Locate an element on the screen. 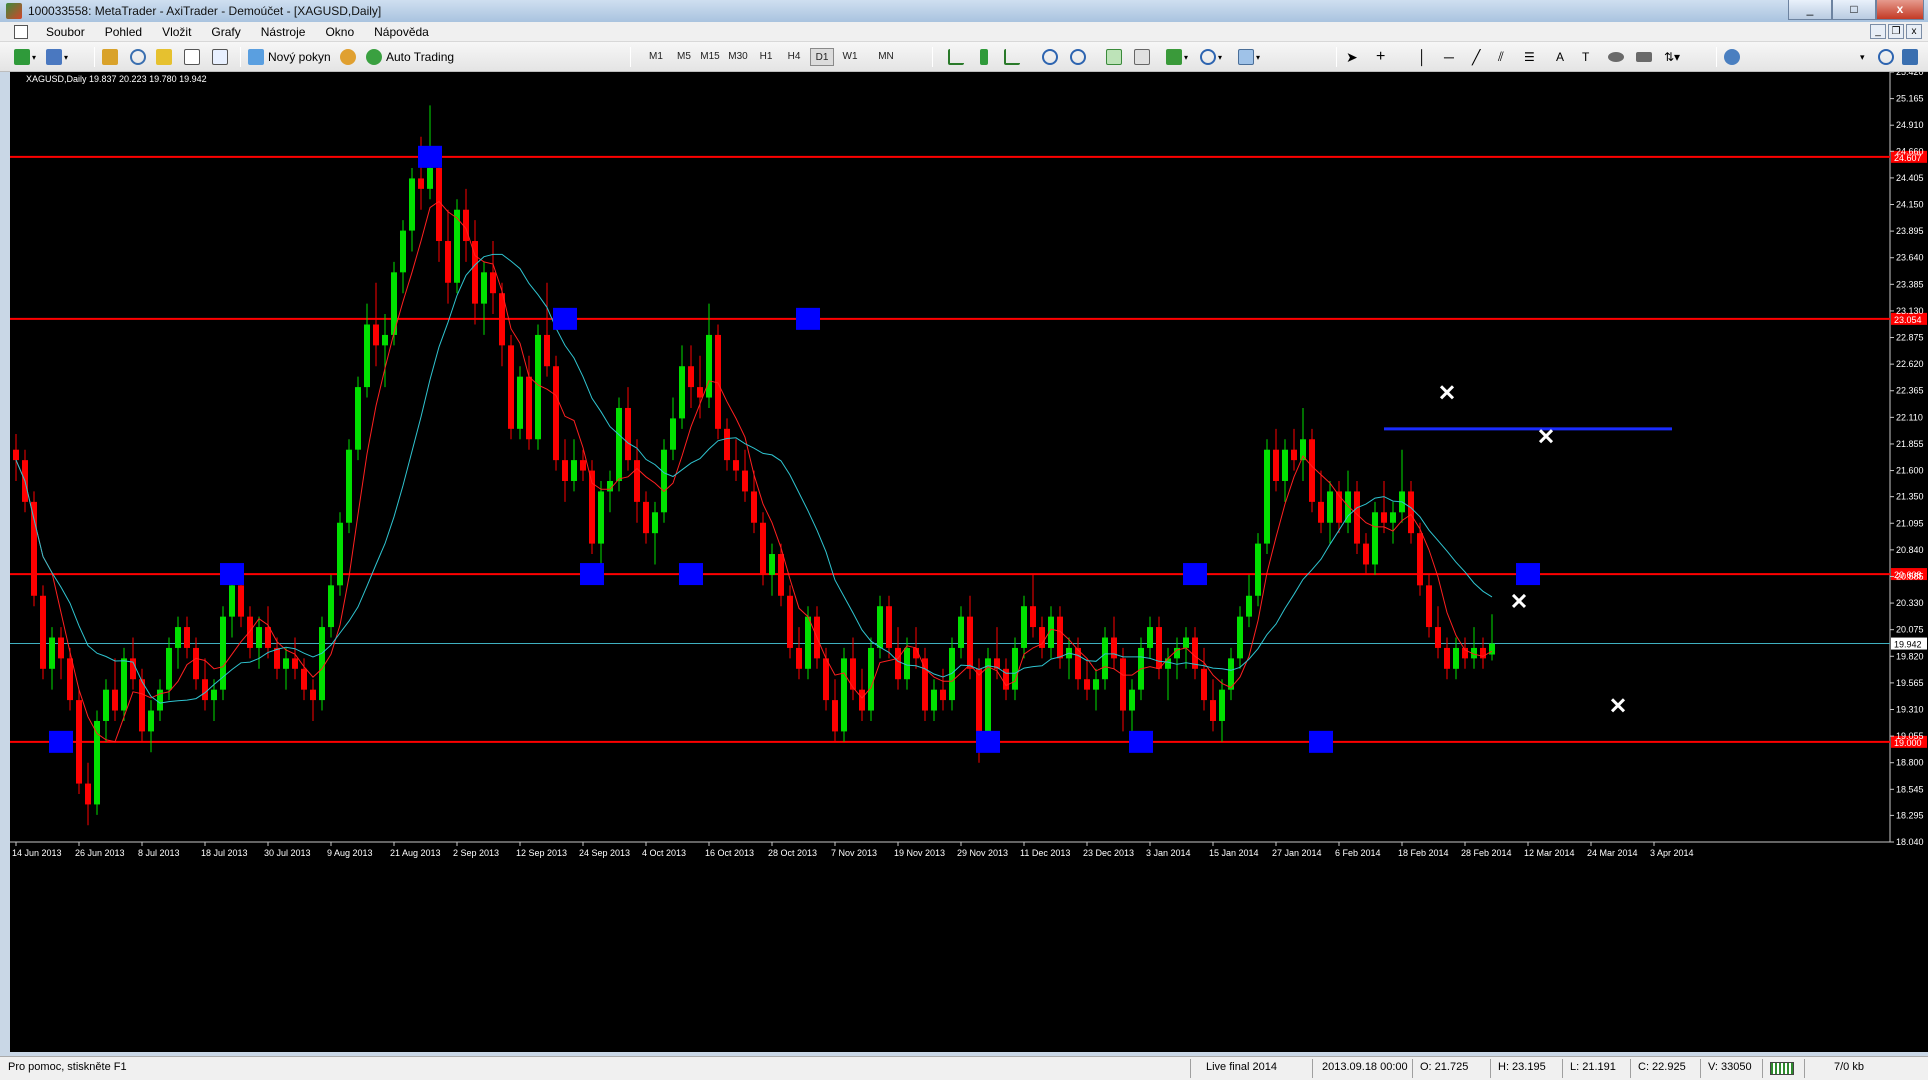  vertical-line-tool: │ is located at coordinates (1422, 57).